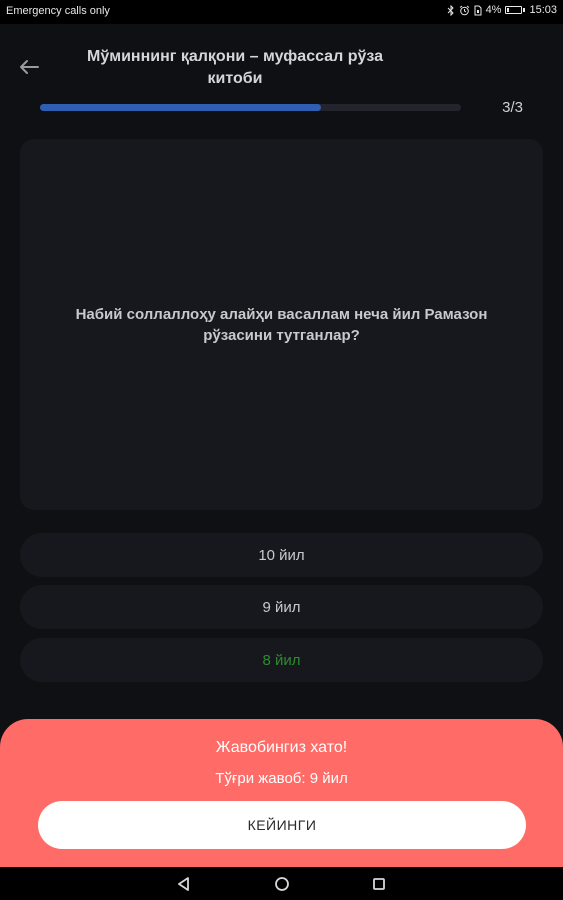 The image size is (563, 900). I want to click on answer-option-2: 9 йил, so click(281, 607).